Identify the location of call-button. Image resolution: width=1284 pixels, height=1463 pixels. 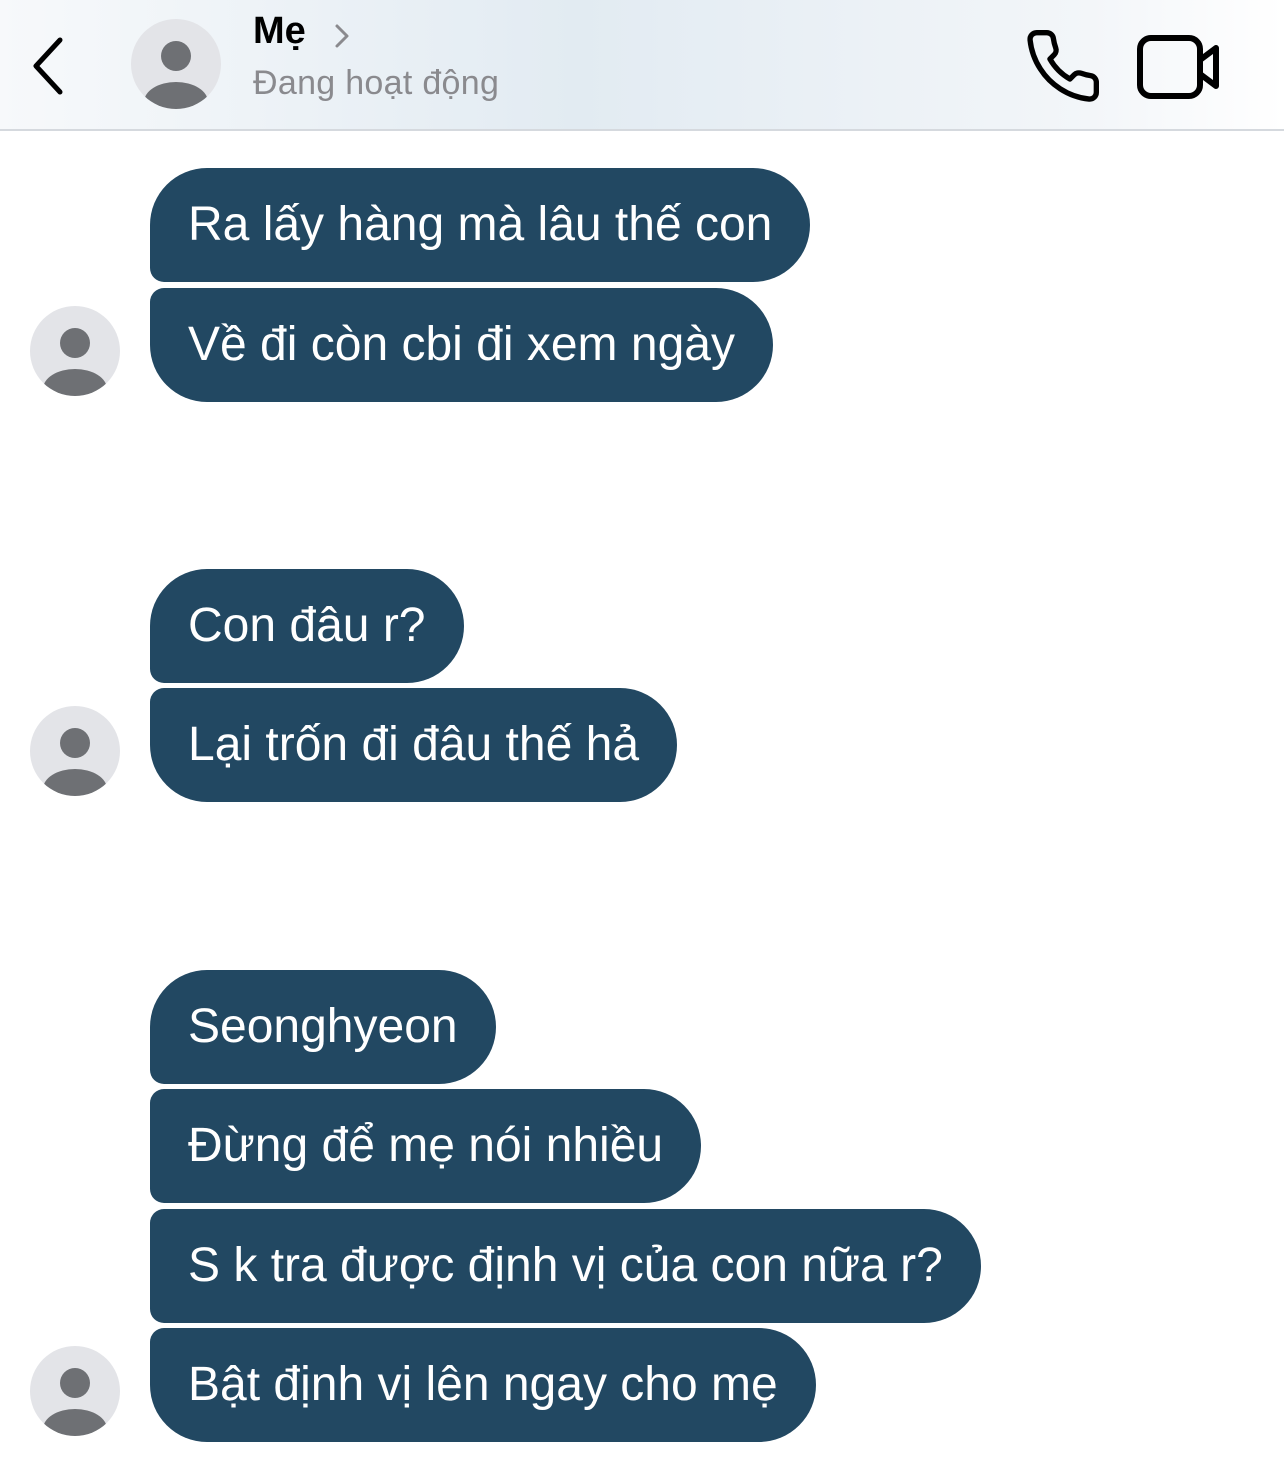
(1063, 66).